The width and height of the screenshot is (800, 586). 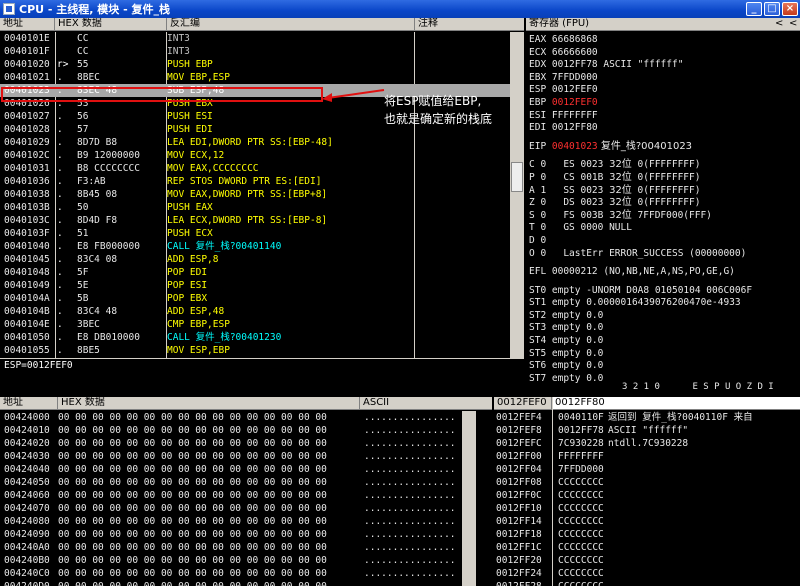 I want to click on disasm-row: 0040104E. 3BEC CMP EBP,ESP, so click(x=262, y=324).